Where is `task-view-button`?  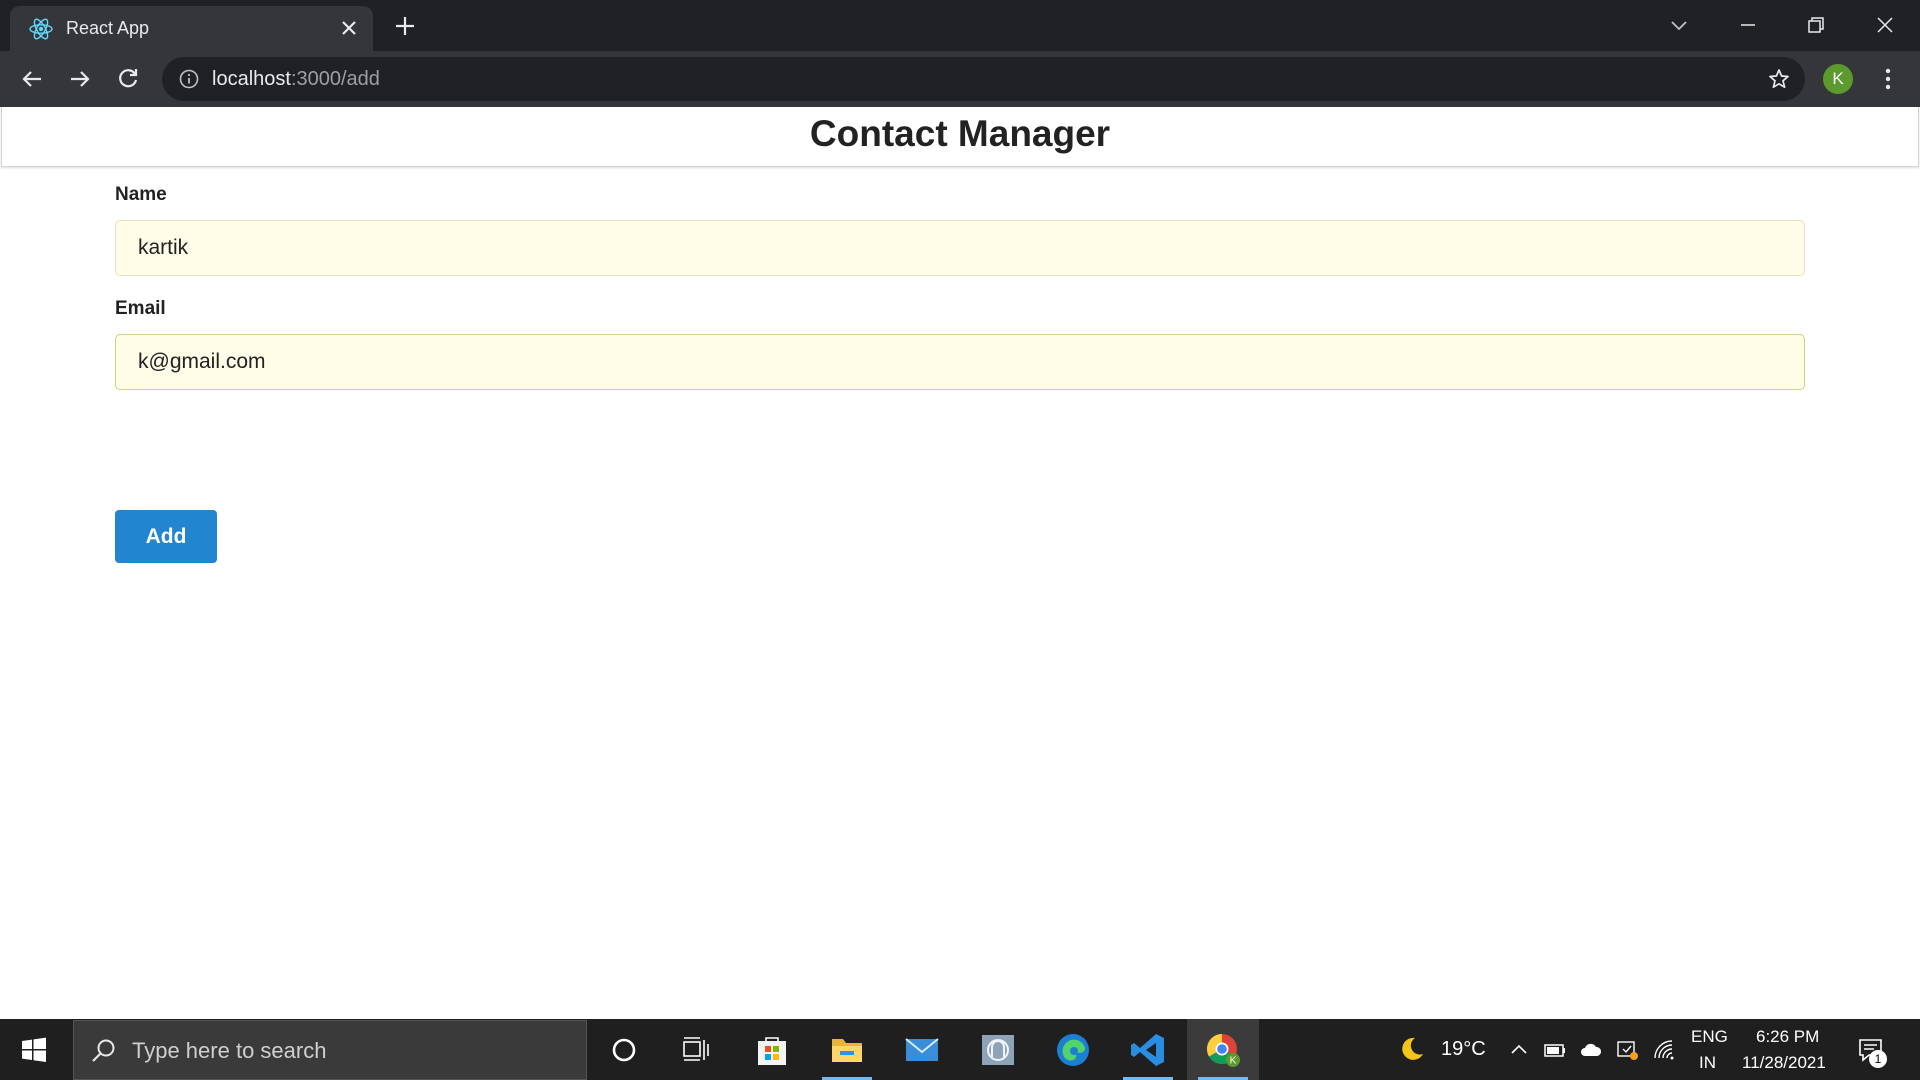
task-view-button is located at coordinates (696, 1049).